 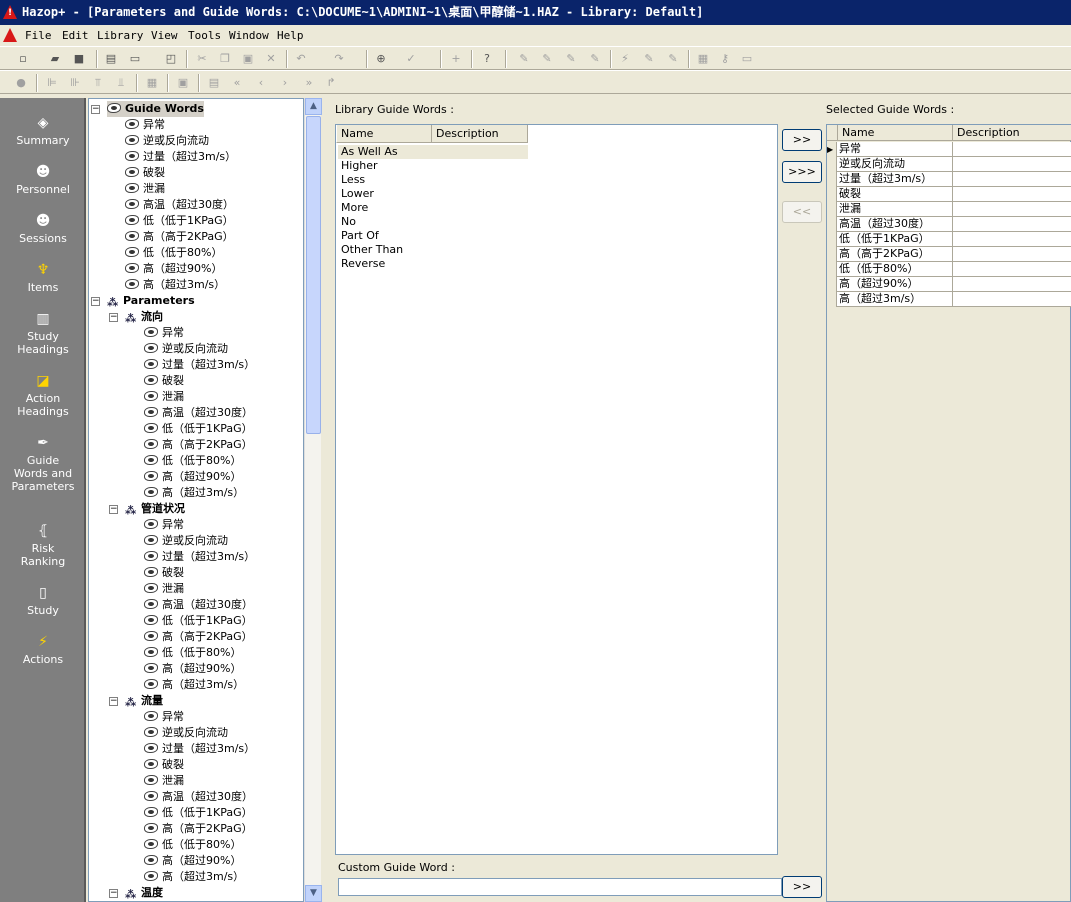 What do you see at coordinates (949, 269) in the screenshot?
I see `selected-table-row: 低（低于80%）` at bounding box center [949, 269].